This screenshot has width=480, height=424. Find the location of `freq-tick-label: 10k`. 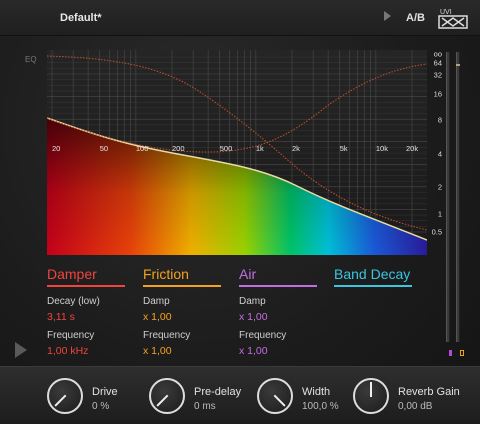

freq-tick-label: 10k is located at coordinates (382, 148).